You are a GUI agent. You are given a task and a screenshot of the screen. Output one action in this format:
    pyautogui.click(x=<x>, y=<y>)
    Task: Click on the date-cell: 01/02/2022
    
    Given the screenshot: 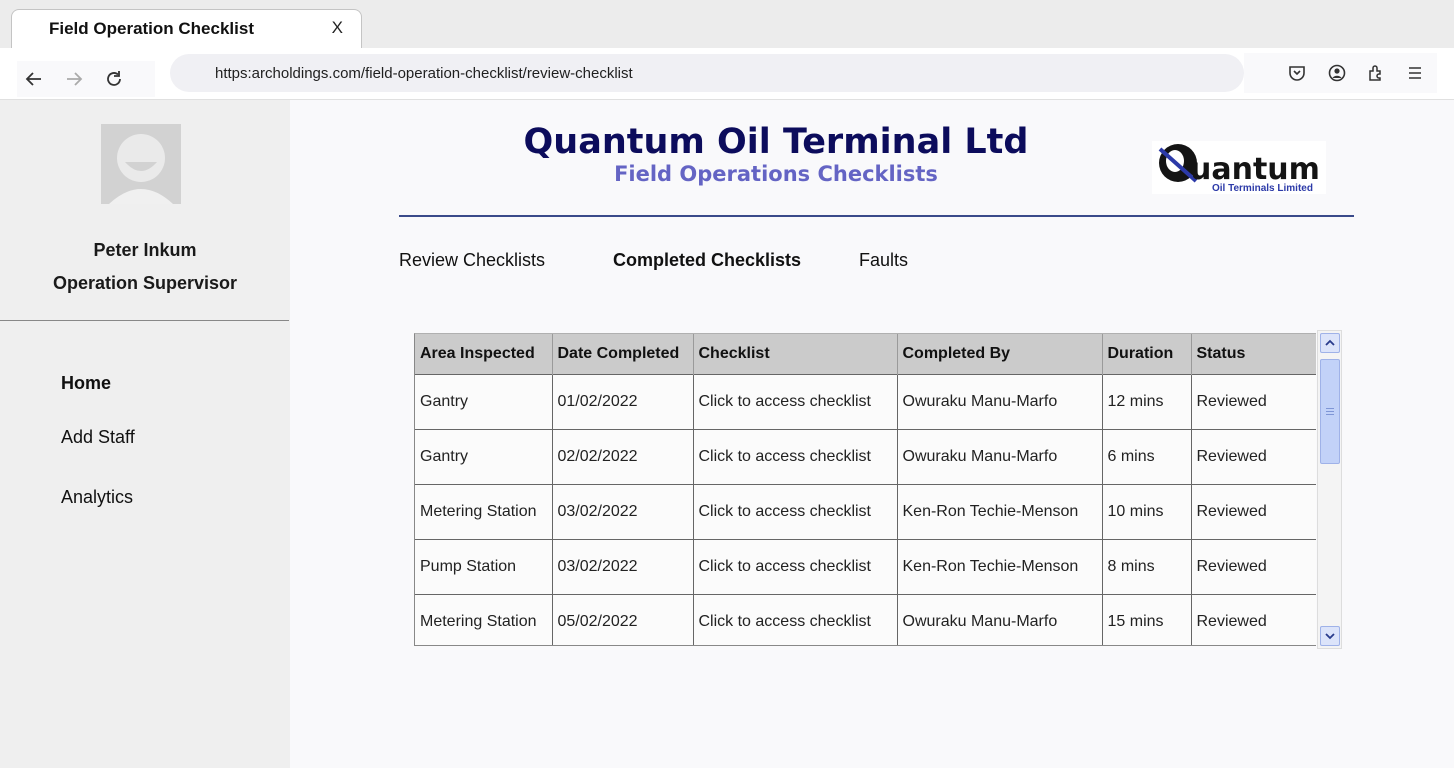 What is the action you would take?
    pyautogui.click(x=623, y=401)
    